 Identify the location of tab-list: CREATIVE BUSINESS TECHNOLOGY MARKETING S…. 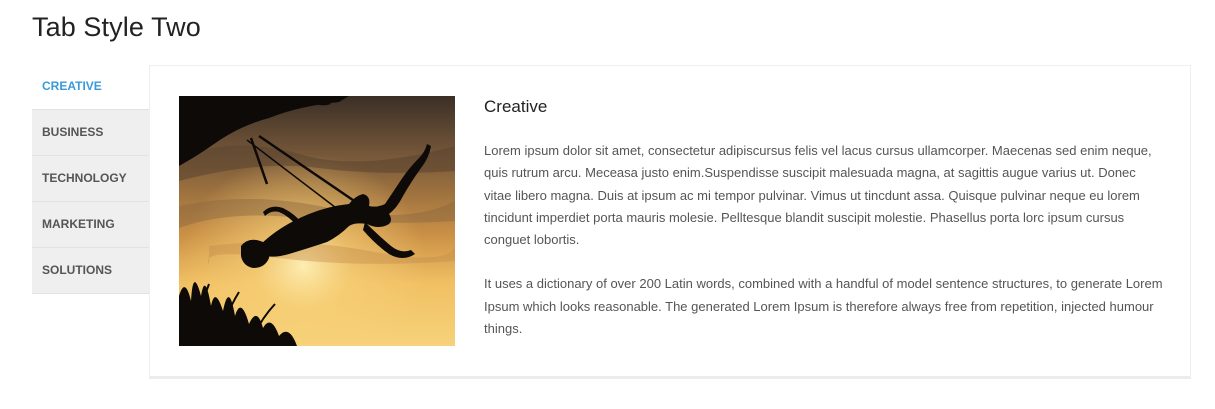
(90, 179).